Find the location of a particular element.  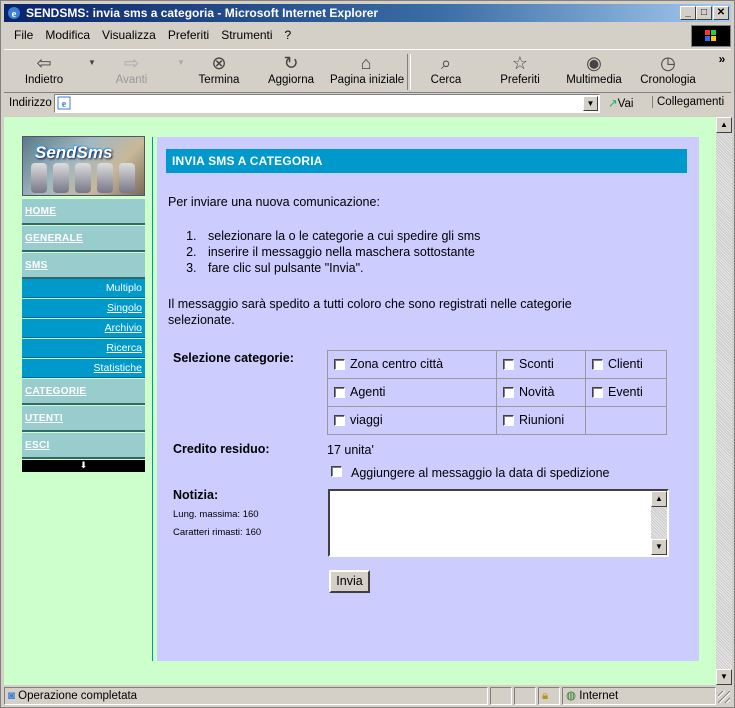

address-dropdown-icon: ▼ is located at coordinates (590, 103).